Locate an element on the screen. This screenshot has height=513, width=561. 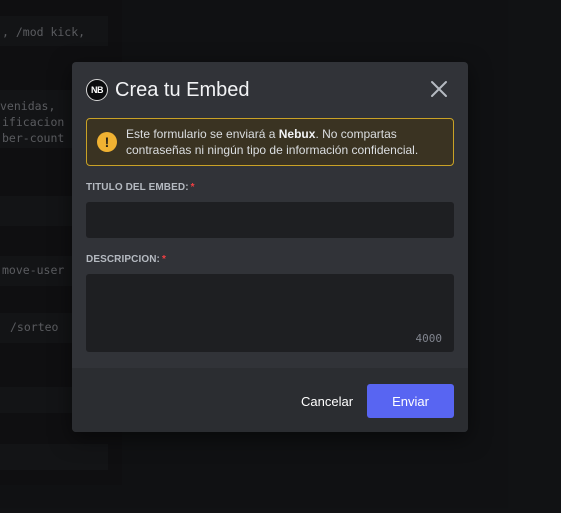
submit-button: Enviar is located at coordinates (410, 401).